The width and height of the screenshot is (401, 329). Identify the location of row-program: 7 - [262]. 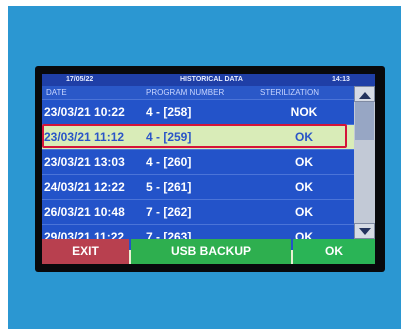
(169, 212).